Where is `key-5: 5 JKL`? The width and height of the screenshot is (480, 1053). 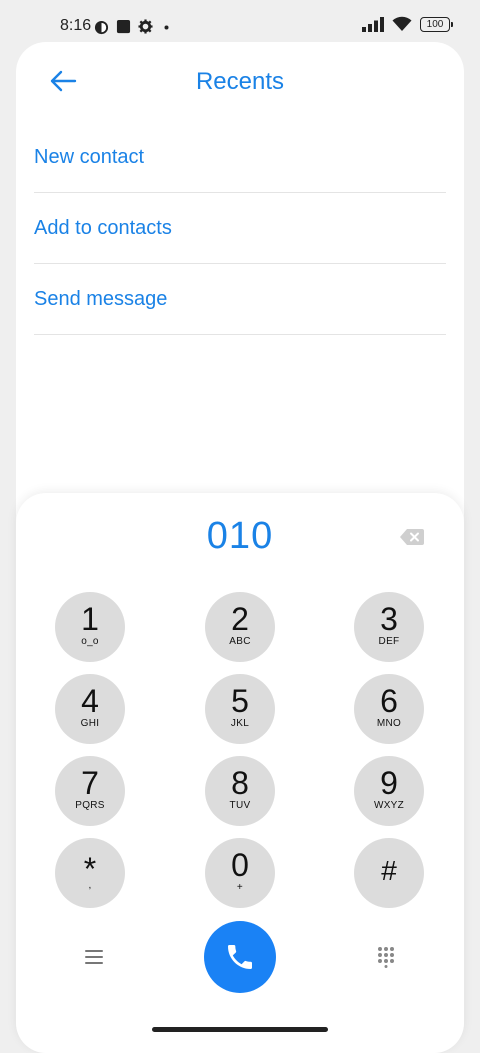
key-5: 5 JKL is located at coordinates (240, 709).